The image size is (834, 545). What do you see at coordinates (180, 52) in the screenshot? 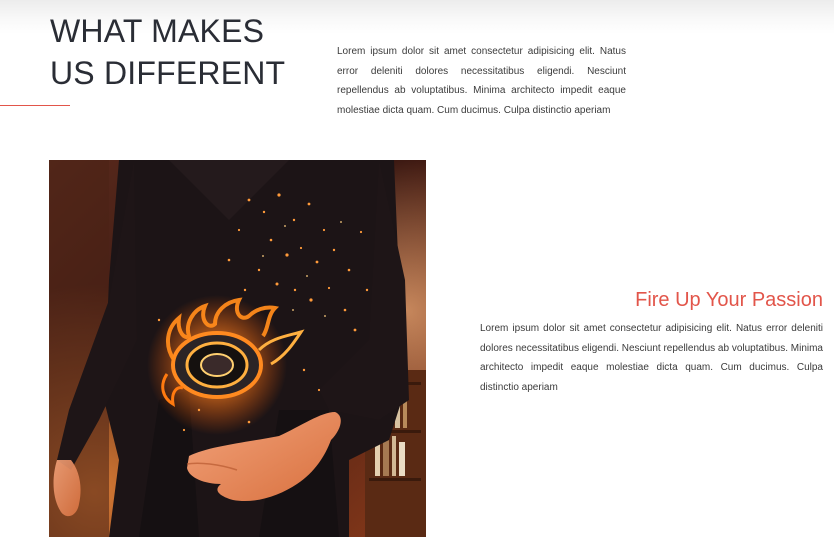
I see `section-title: WHAT MAKES US DIFFERENT` at bounding box center [180, 52].